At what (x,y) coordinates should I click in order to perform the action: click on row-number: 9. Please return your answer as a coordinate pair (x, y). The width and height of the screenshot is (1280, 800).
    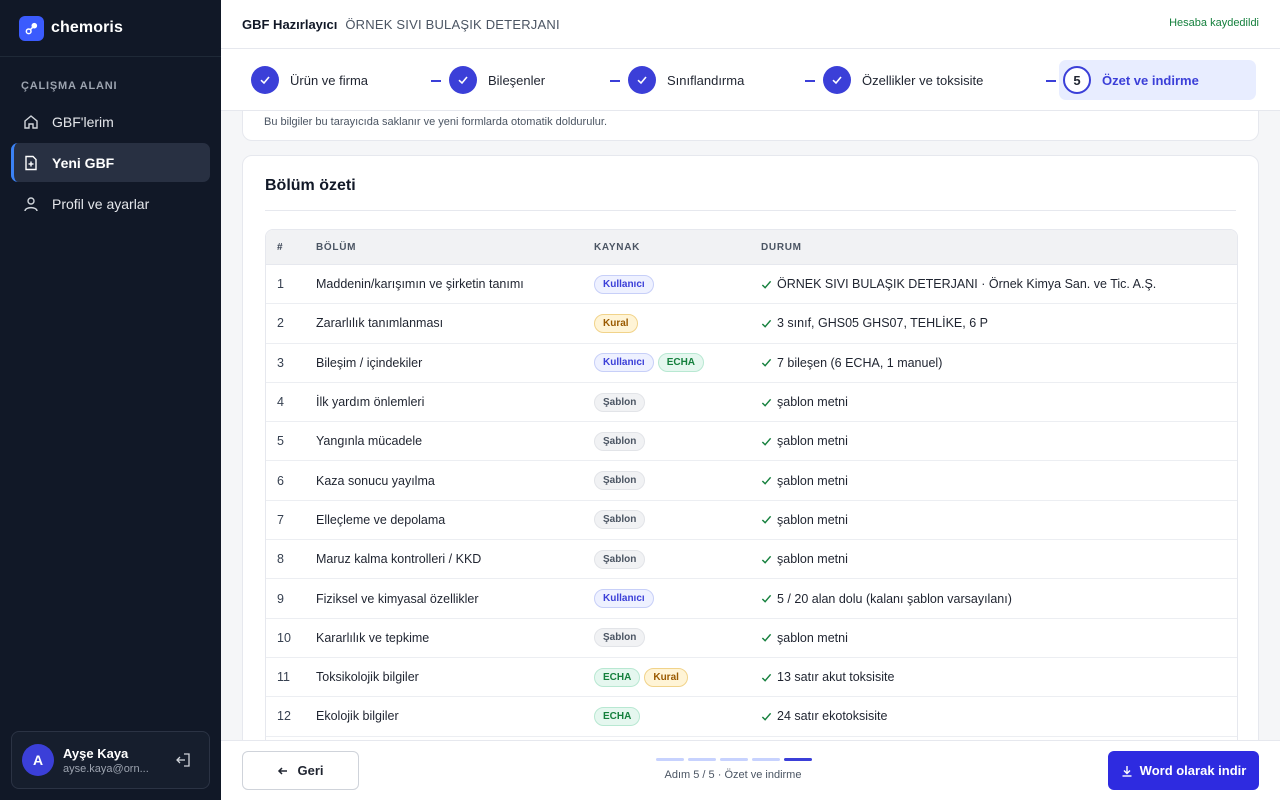
    Looking at the image, I should click on (280, 598).